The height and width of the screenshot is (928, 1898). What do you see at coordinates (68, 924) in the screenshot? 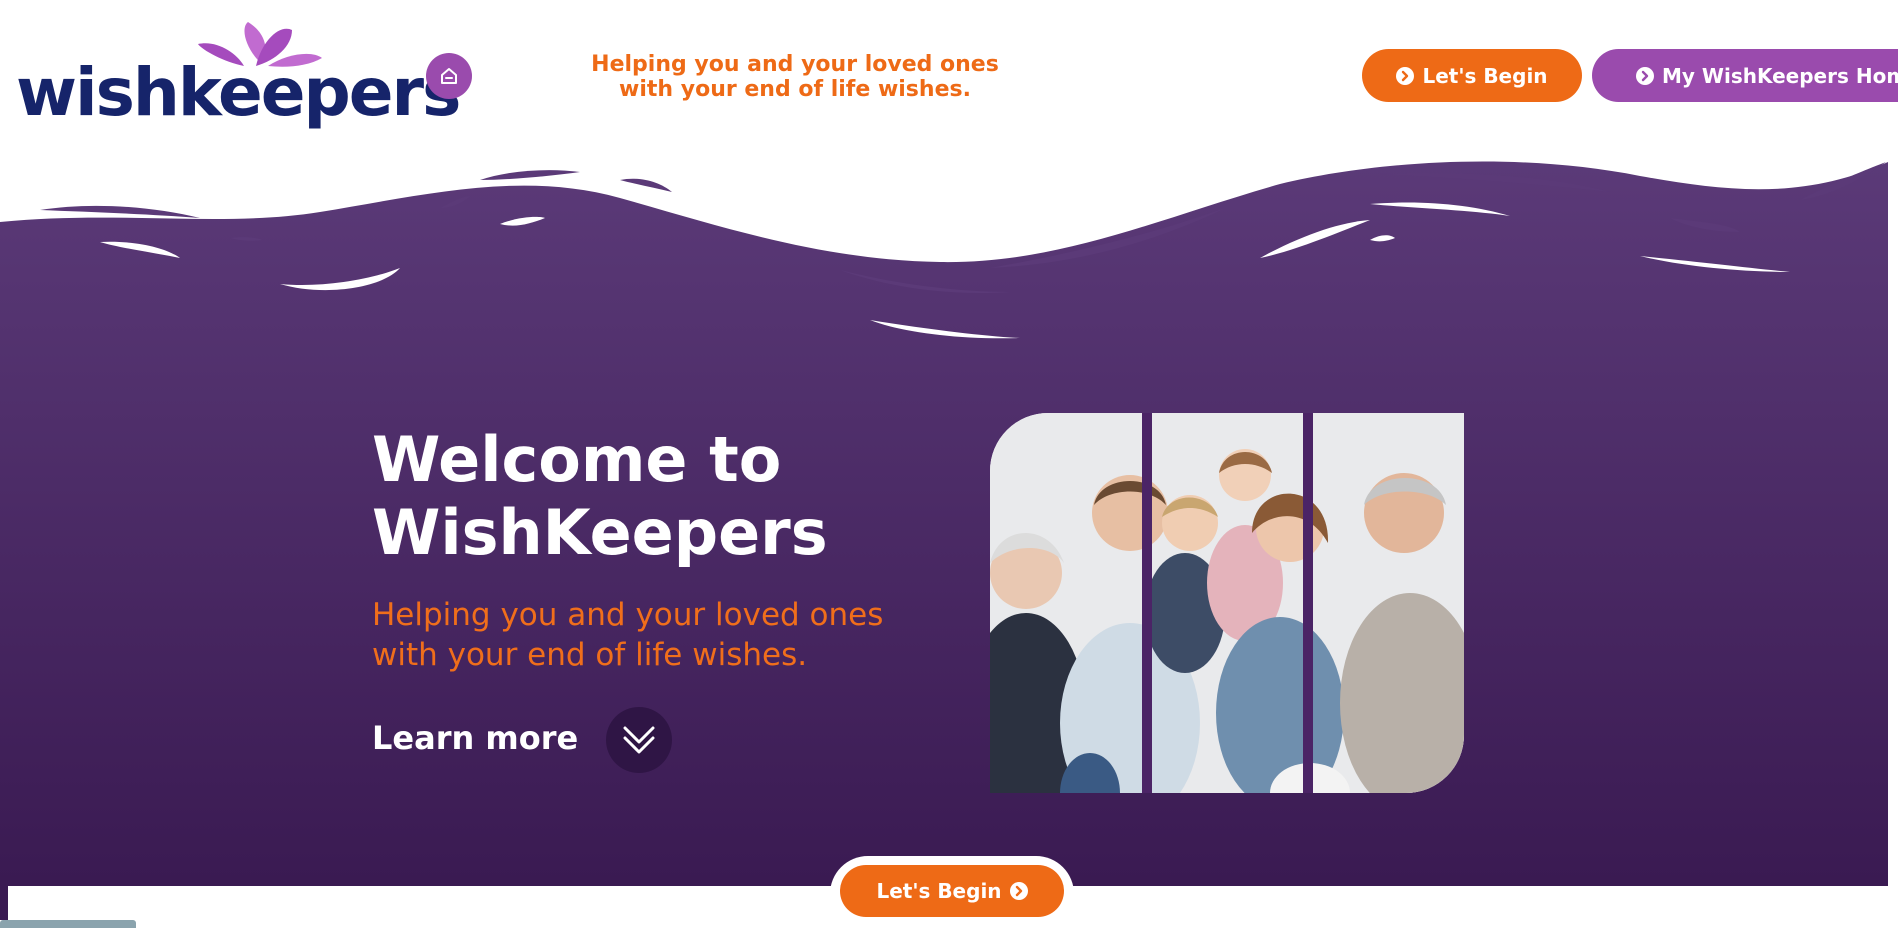
I see `status-tab` at bounding box center [68, 924].